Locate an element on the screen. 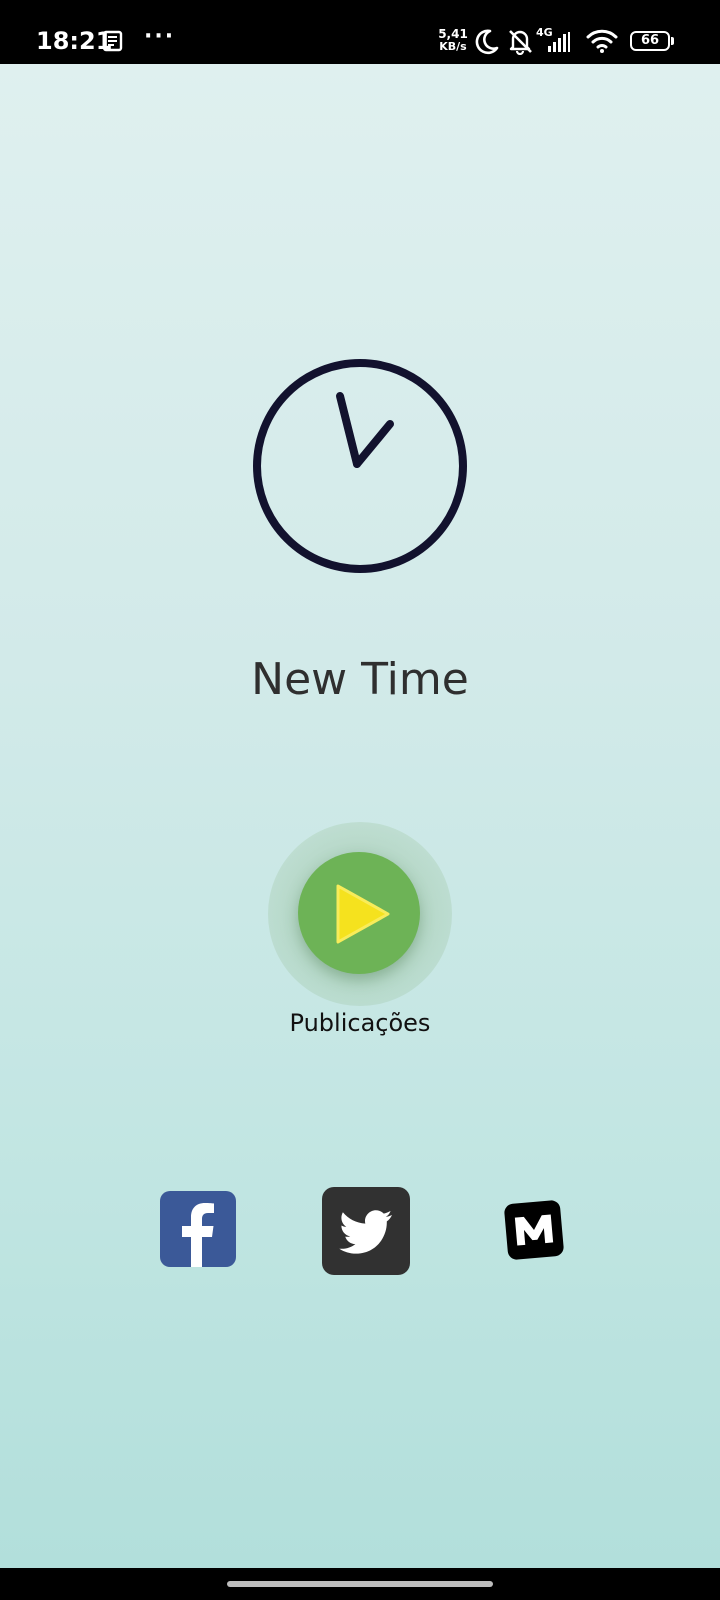  publications-label: Publicações is located at coordinates (360, 1023).